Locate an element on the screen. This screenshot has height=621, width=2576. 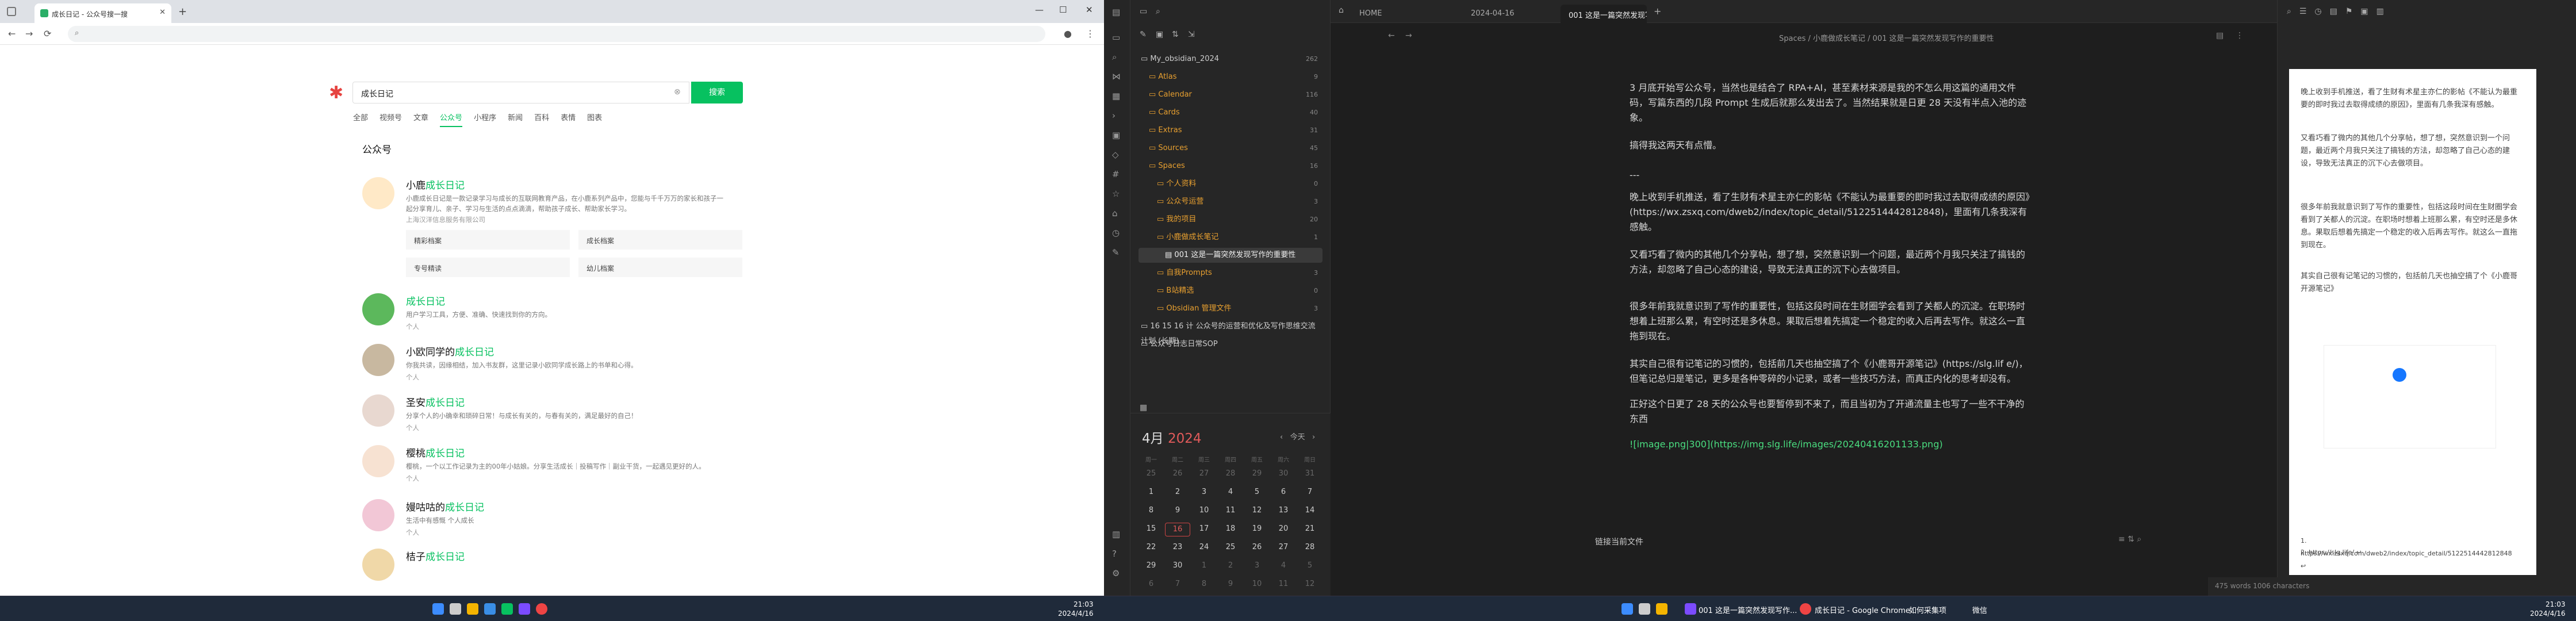
home-icon: ⌂ is located at coordinates (1115, 213).